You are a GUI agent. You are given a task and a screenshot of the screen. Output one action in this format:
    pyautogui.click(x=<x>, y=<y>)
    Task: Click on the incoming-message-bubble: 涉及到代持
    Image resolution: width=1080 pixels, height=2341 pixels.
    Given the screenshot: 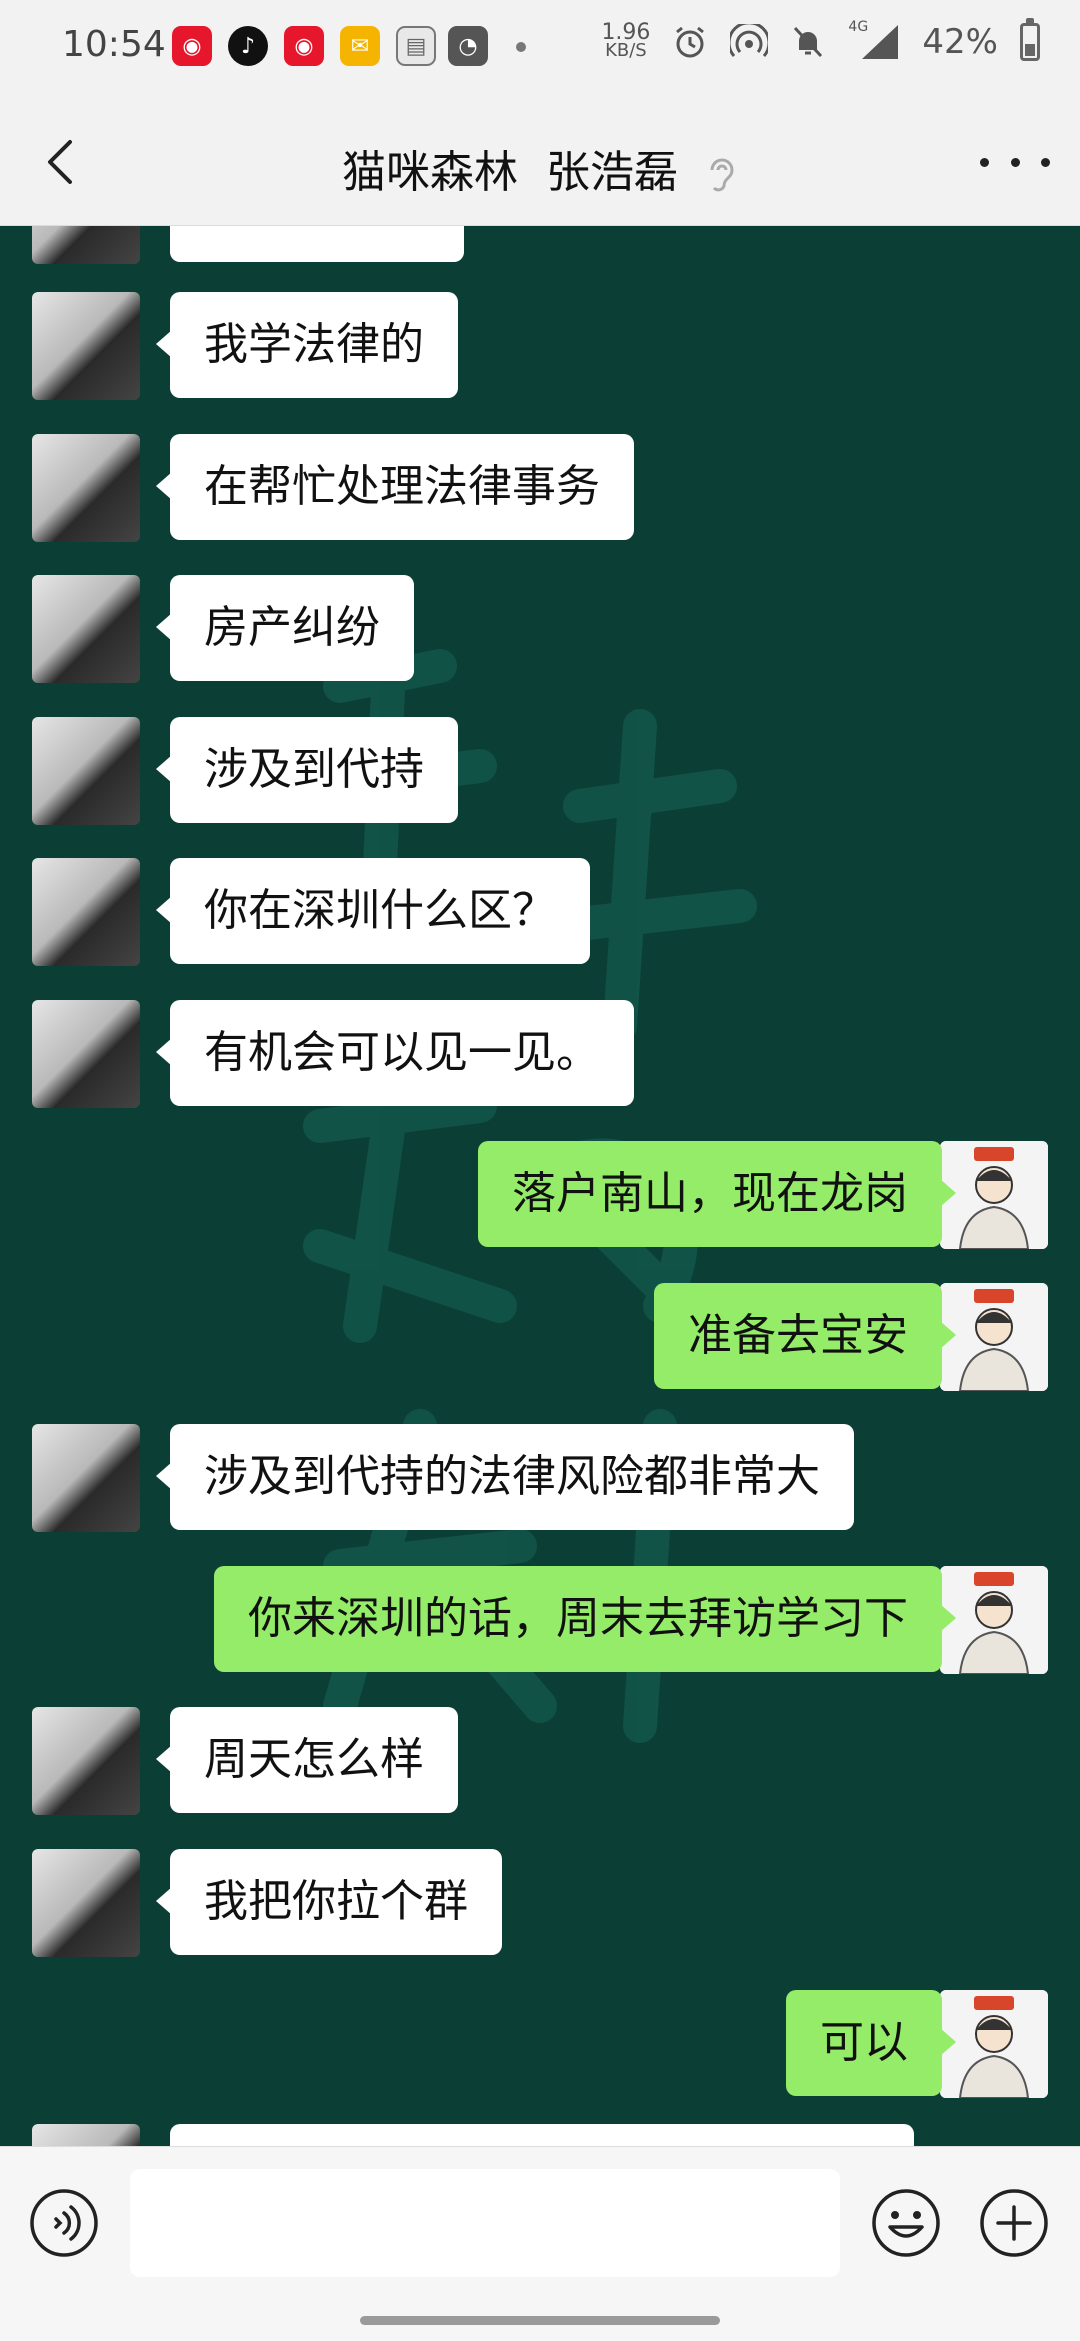 What is the action you would take?
    pyautogui.click(x=307, y=770)
    